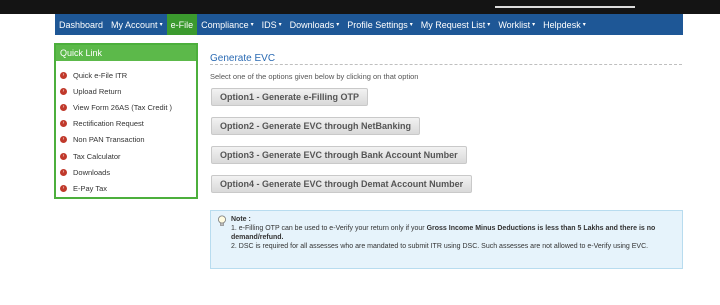  I want to click on nav-item-label: IDS, so click(269, 24).